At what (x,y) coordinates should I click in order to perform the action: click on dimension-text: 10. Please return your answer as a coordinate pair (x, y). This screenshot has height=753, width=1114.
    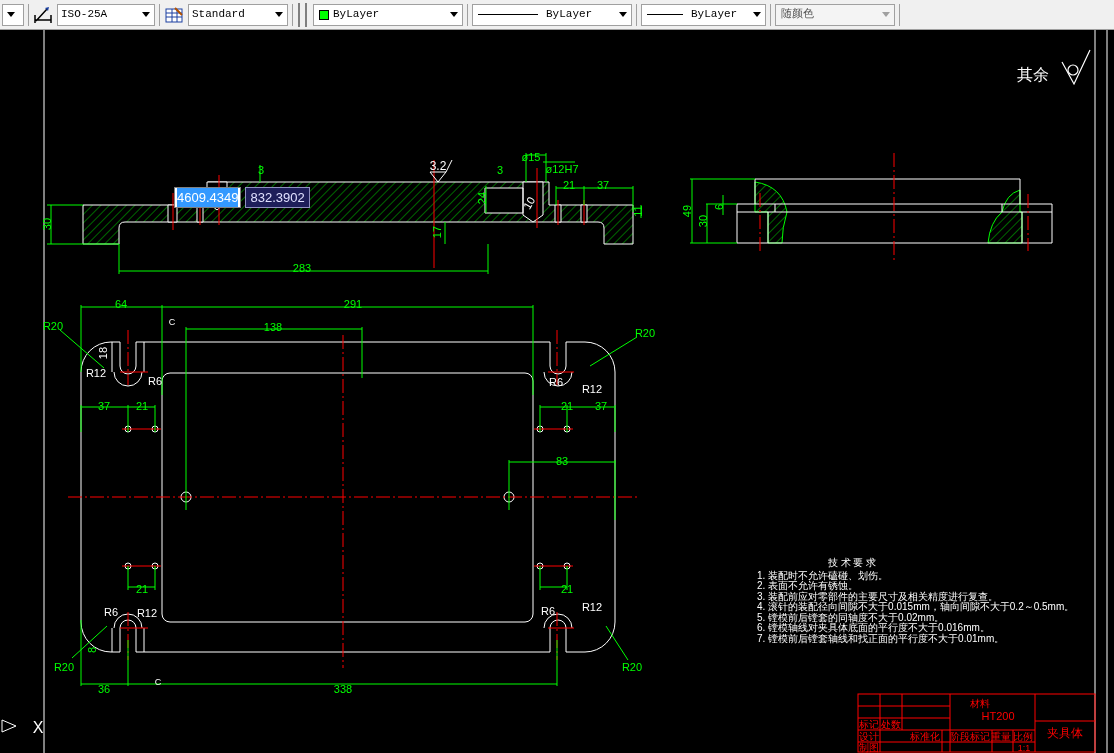
    Looking at the image, I should click on (529, 203).